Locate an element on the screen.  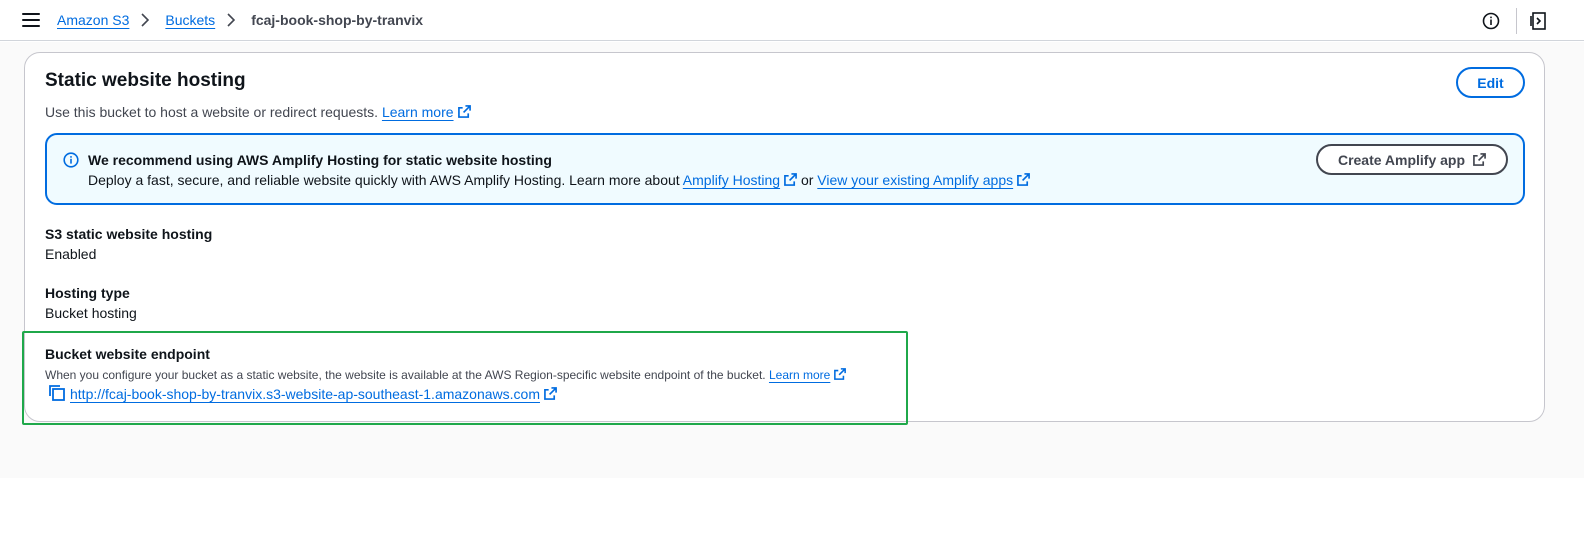
edit-button: Edit is located at coordinates (1490, 82).